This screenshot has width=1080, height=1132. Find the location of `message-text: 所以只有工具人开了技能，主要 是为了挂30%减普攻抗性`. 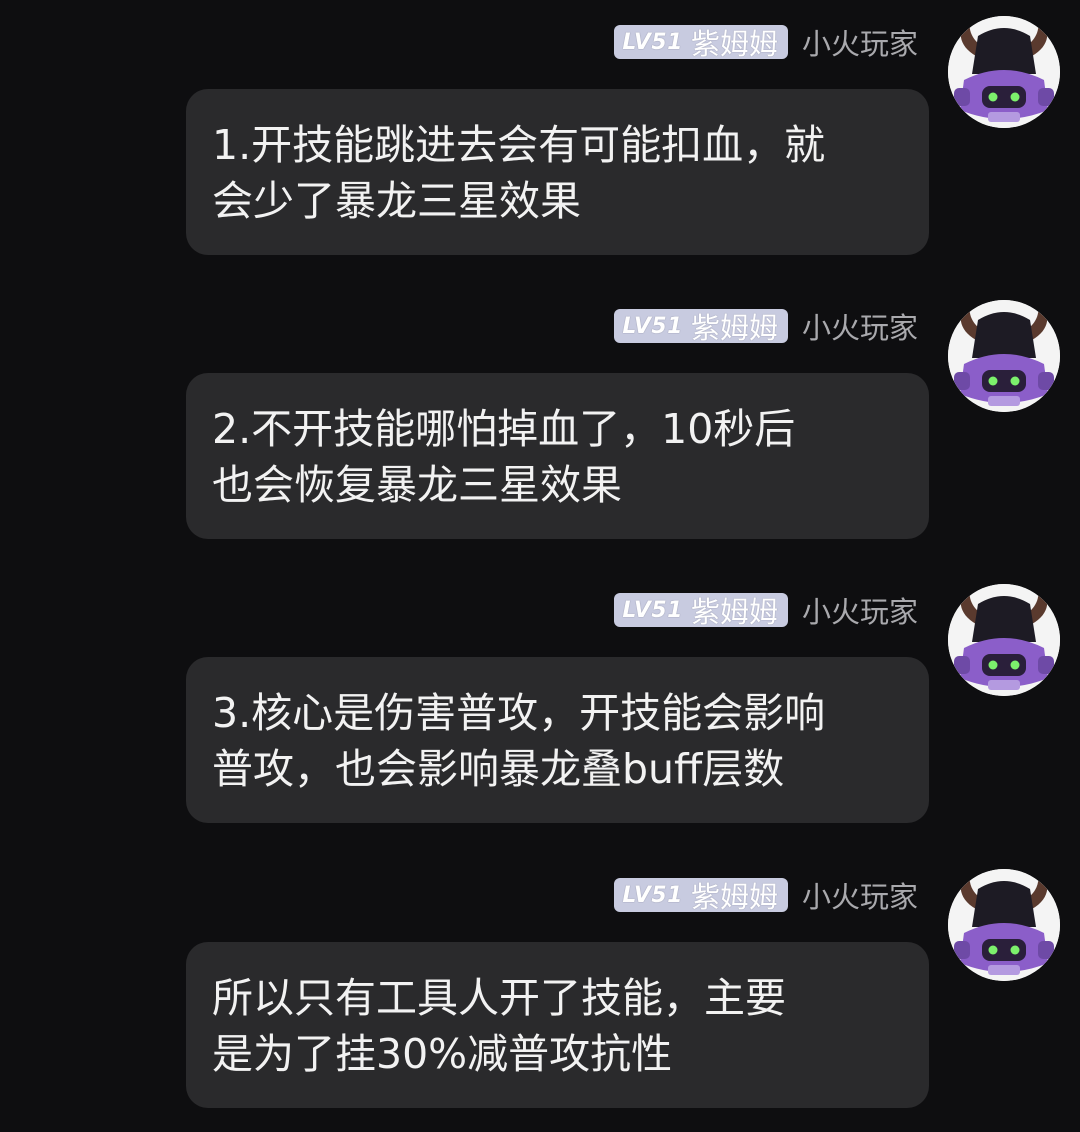

message-text: 所以只有工具人开了技能，主要 是为了挂30%减普攻抗性 is located at coordinates (499, 1026).